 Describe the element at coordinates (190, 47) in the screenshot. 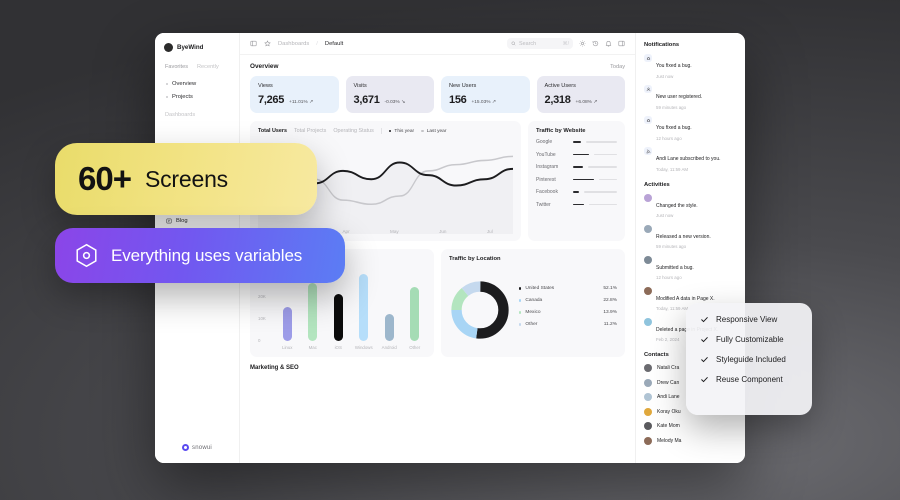

I see `brand-name: ByeWind` at that location.